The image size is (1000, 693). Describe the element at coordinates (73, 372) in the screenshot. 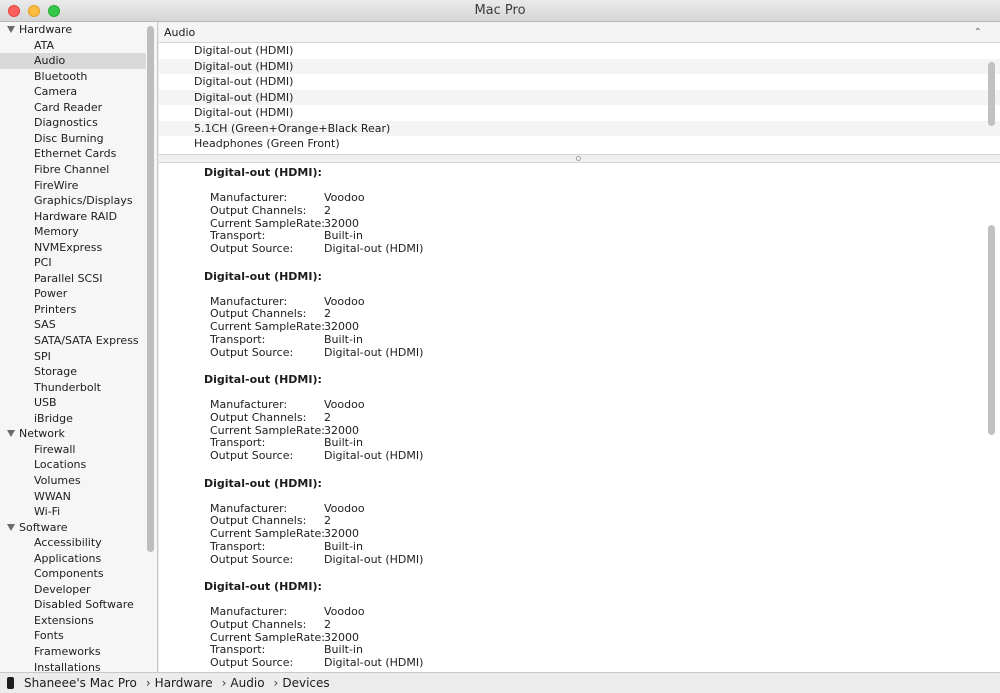

I see `sidebar-item: Storage` at that location.